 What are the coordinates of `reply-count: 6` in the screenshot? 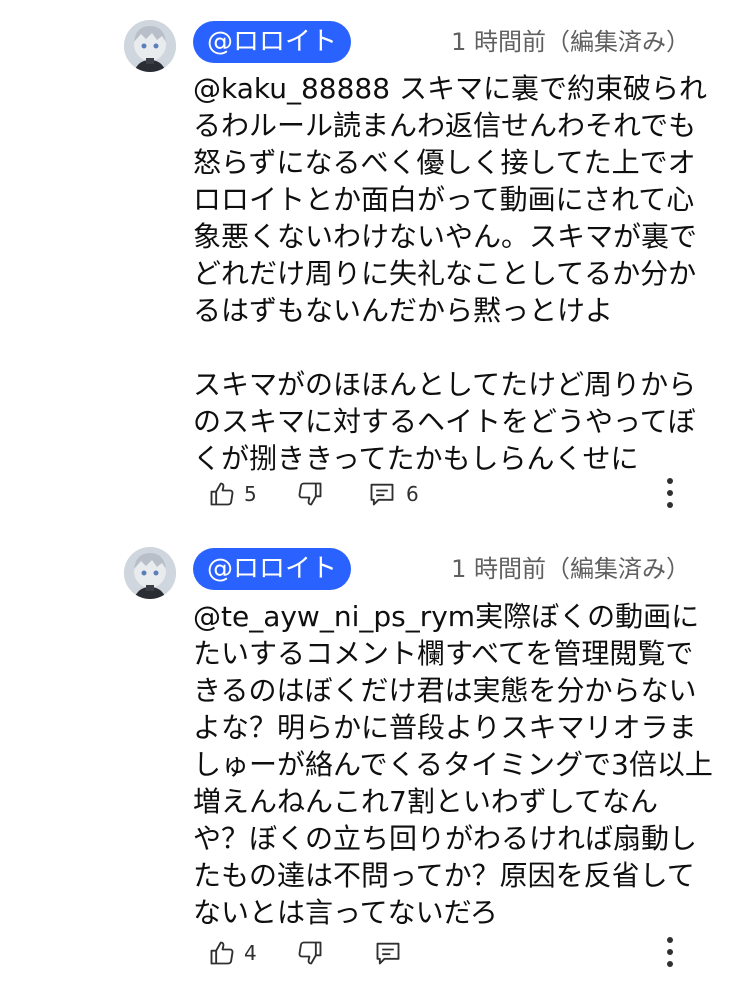 It's located at (412, 494).